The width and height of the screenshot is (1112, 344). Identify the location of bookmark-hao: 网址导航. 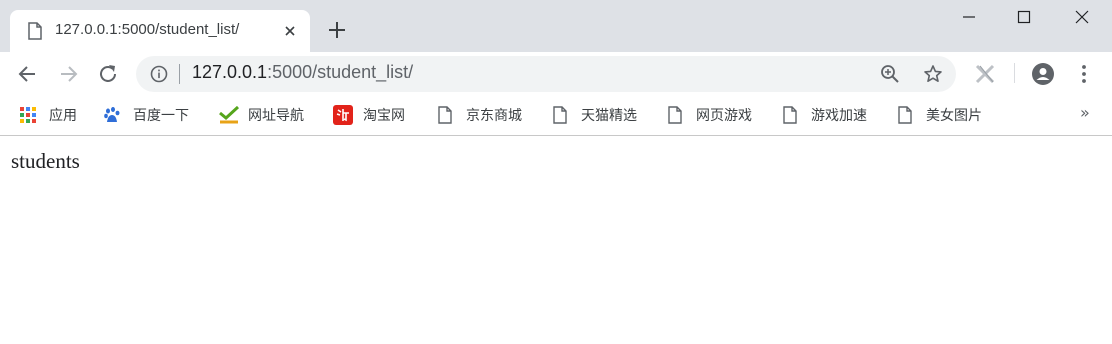
(261, 115).